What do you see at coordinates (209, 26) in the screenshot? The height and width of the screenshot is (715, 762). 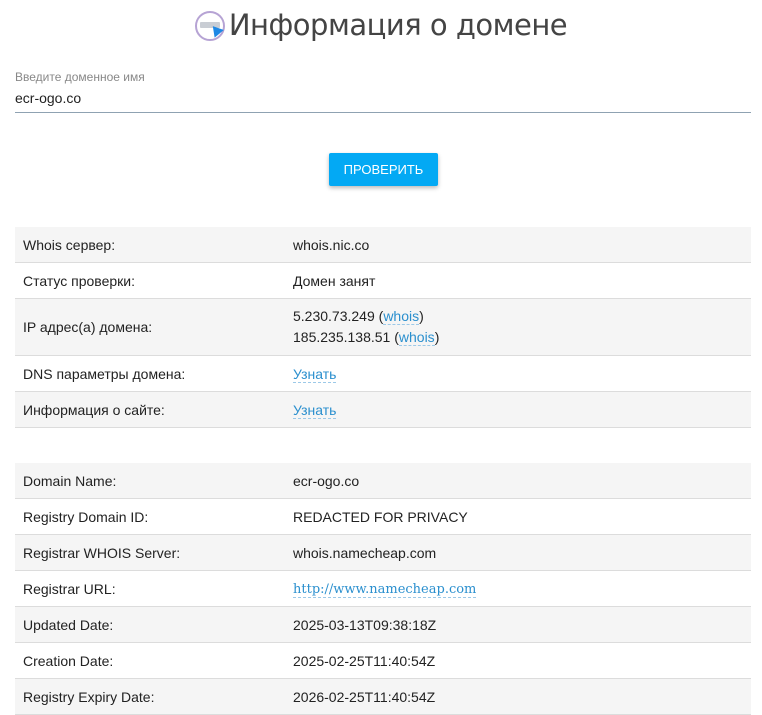 I see `domain-search-icon` at bounding box center [209, 26].